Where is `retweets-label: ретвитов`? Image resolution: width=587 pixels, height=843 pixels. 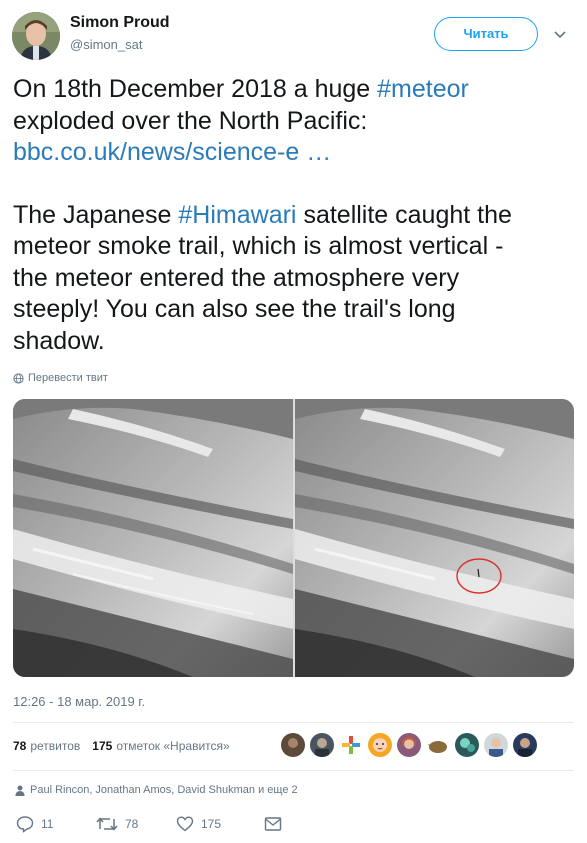
retweets-label: ретвитов is located at coordinates (55, 746).